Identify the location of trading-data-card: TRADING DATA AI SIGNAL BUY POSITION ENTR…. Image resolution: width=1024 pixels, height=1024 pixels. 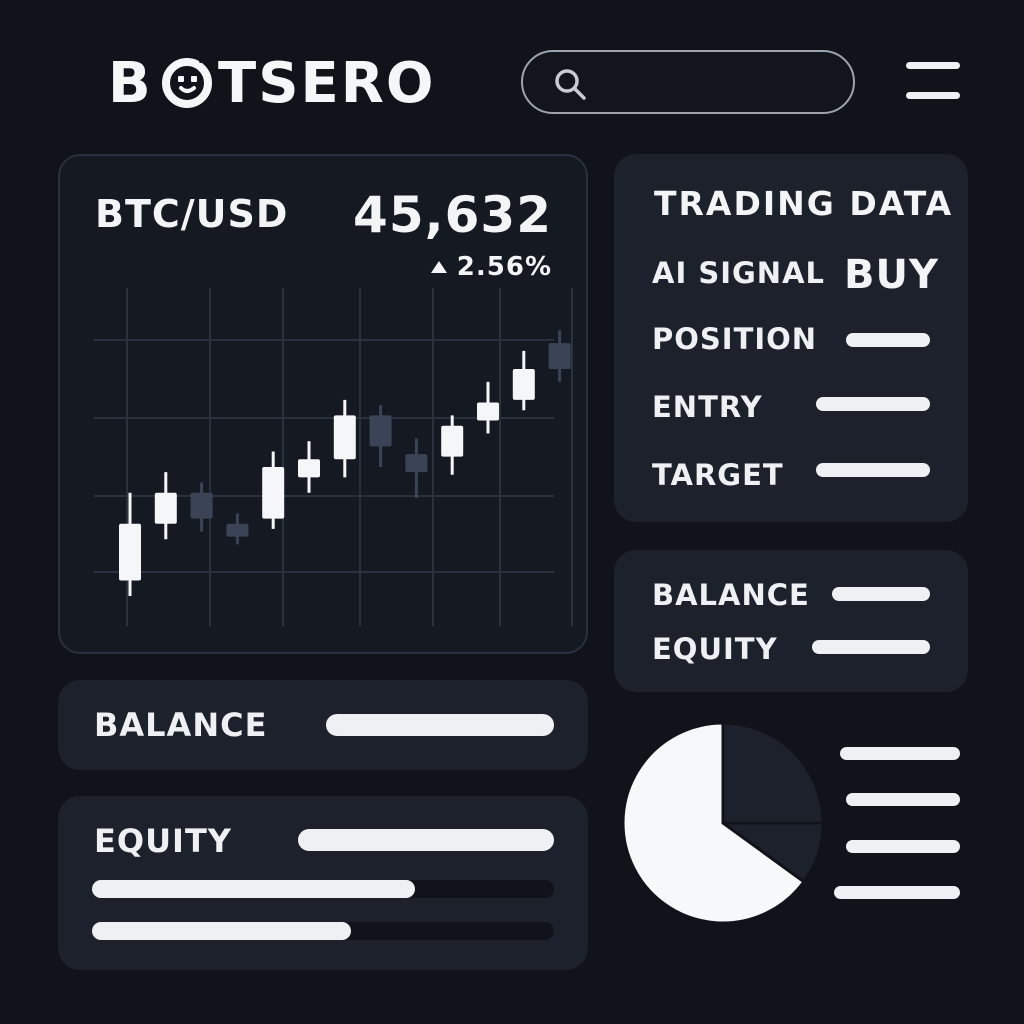
(791, 338).